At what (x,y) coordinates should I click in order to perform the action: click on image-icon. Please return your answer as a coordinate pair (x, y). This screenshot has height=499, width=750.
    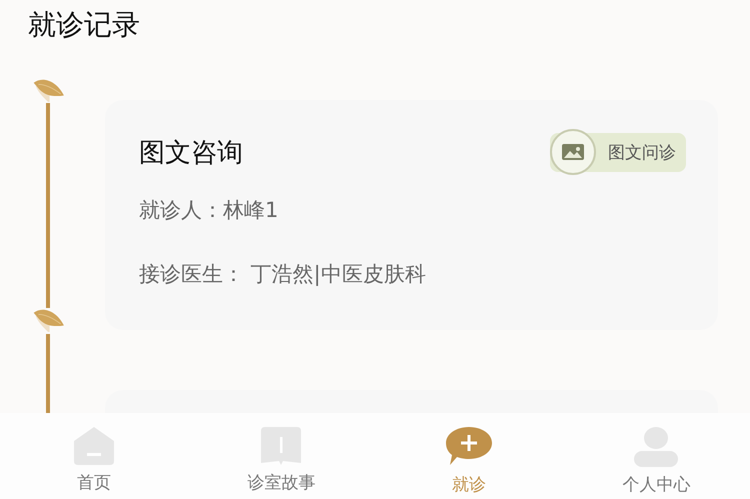
    Looking at the image, I should click on (573, 152).